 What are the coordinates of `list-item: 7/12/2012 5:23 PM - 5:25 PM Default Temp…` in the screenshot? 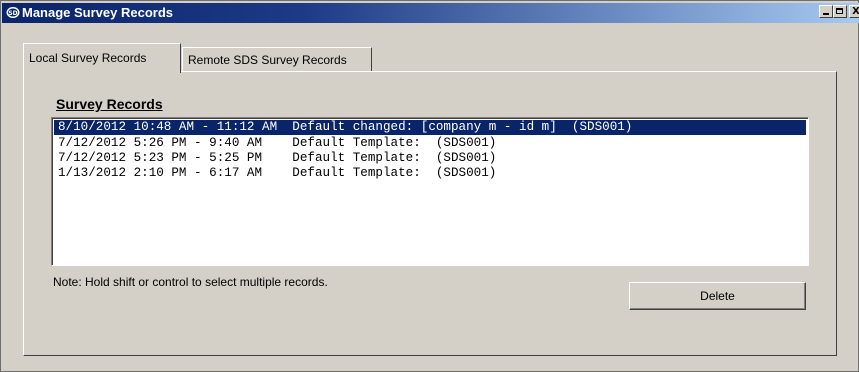 It's located at (430, 158).